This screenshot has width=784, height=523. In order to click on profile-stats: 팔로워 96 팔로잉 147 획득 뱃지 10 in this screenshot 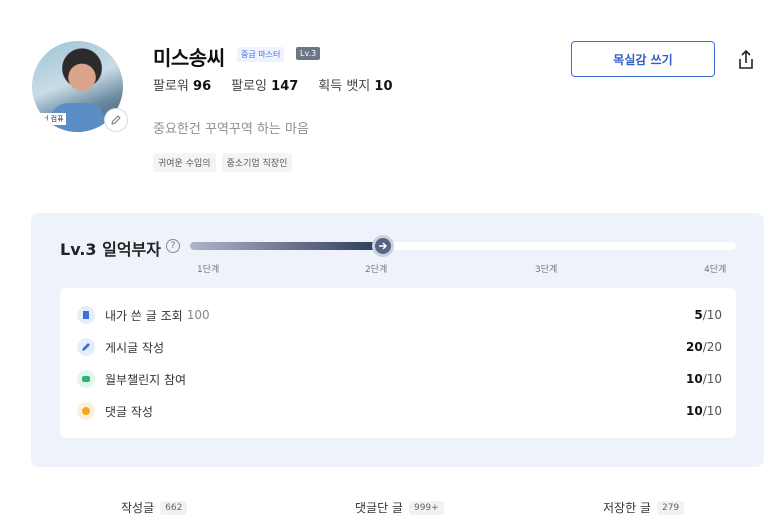, I will do `click(273, 84)`.